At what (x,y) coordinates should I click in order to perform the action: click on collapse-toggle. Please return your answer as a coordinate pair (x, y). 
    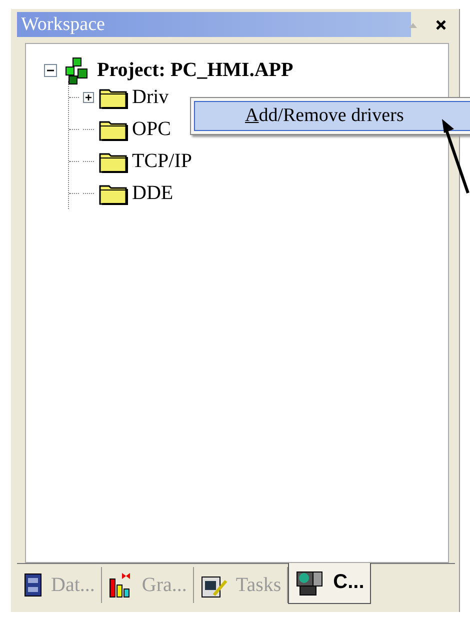
    Looking at the image, I should click on (50, 70).